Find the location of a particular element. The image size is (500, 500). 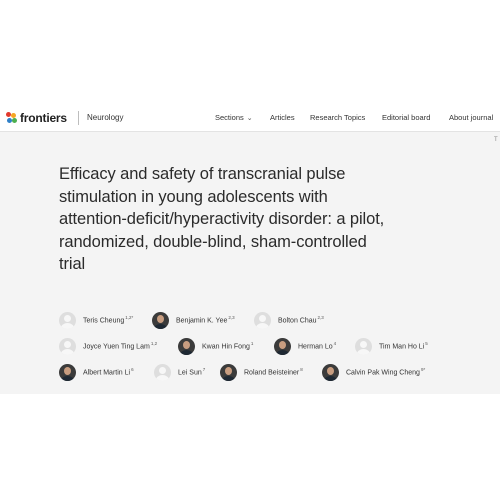

cropped-edge-text: T is located at coordinates (496, 140).